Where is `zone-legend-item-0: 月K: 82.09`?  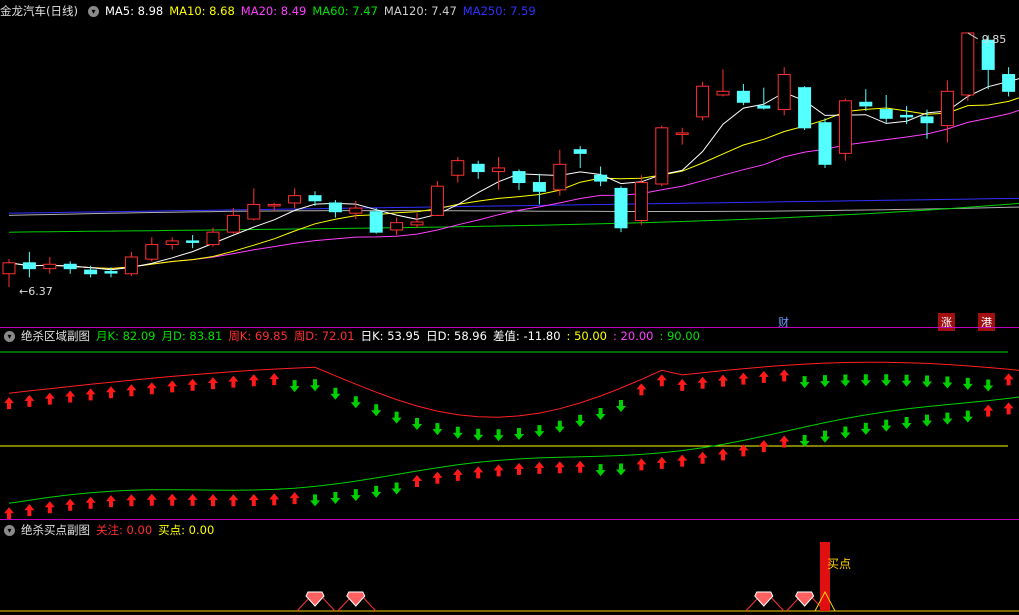 zone-legend-item-0: 月K: 82.09 is located at coordinates (126, 336).